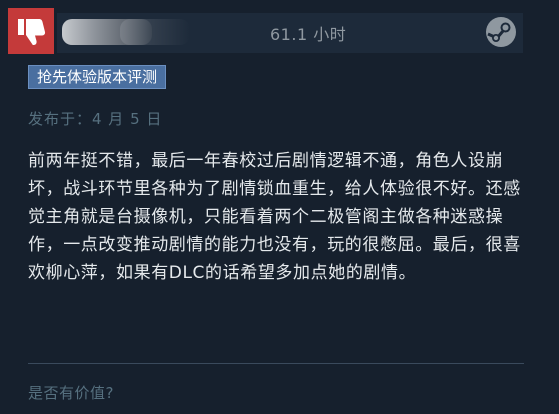 The width and height of the screenshot is (559, 414). I want to click on divider, so click(276, 363).